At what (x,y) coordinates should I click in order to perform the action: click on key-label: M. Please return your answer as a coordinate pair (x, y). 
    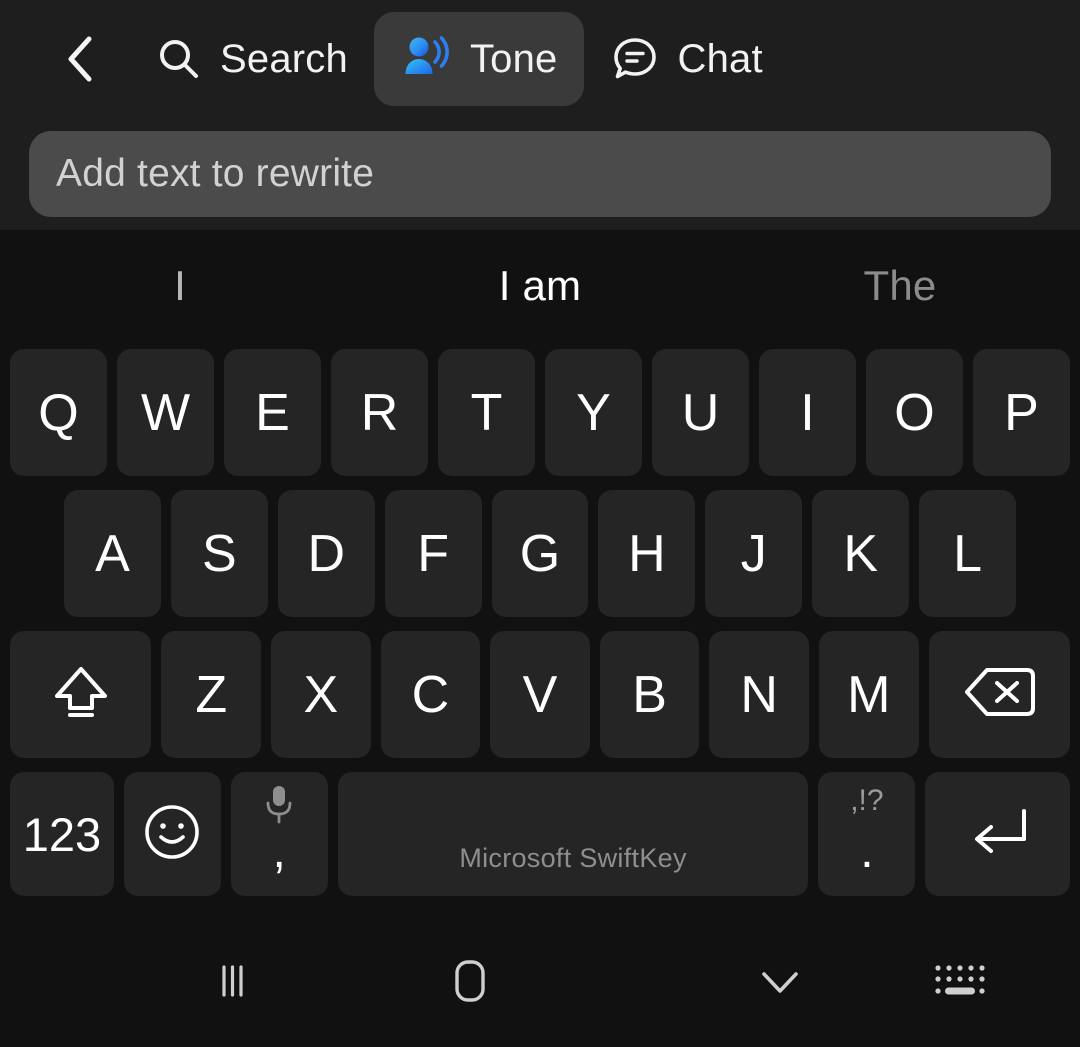
    Looking at the image, I should click on (869, 694).